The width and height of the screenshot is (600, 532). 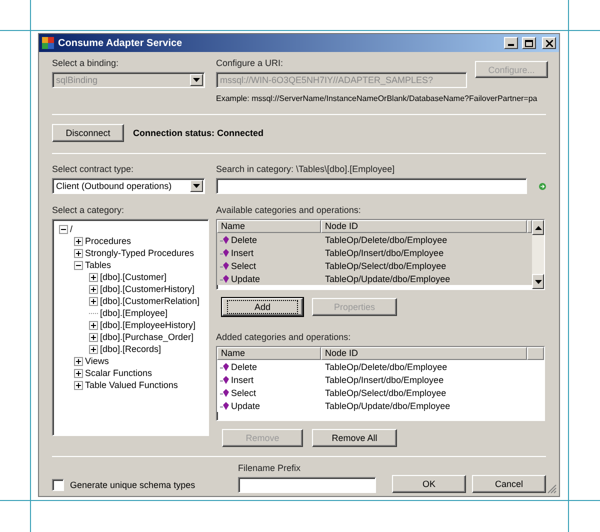 What do you see at coordinates (511, 43) in the screenshot?
I see `minimize-button` at bounding box center [511, 43].